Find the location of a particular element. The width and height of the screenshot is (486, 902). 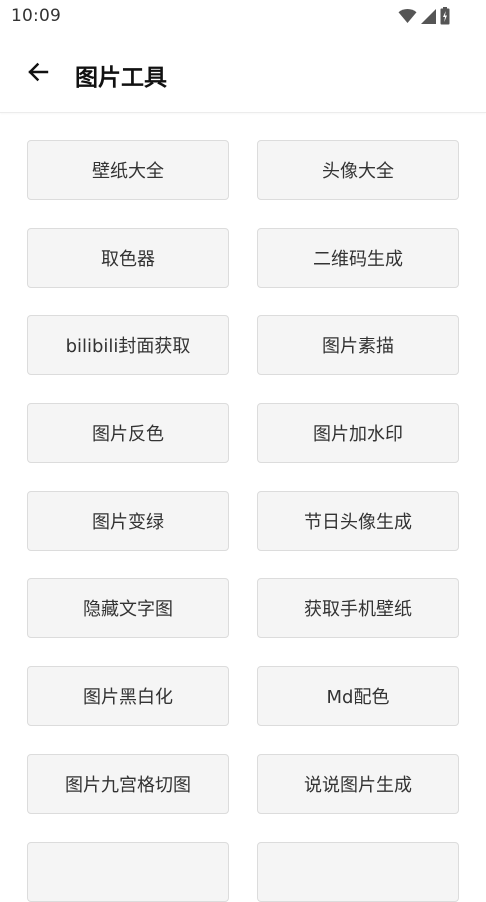

signal-icon is located at coordinates (428, 16).